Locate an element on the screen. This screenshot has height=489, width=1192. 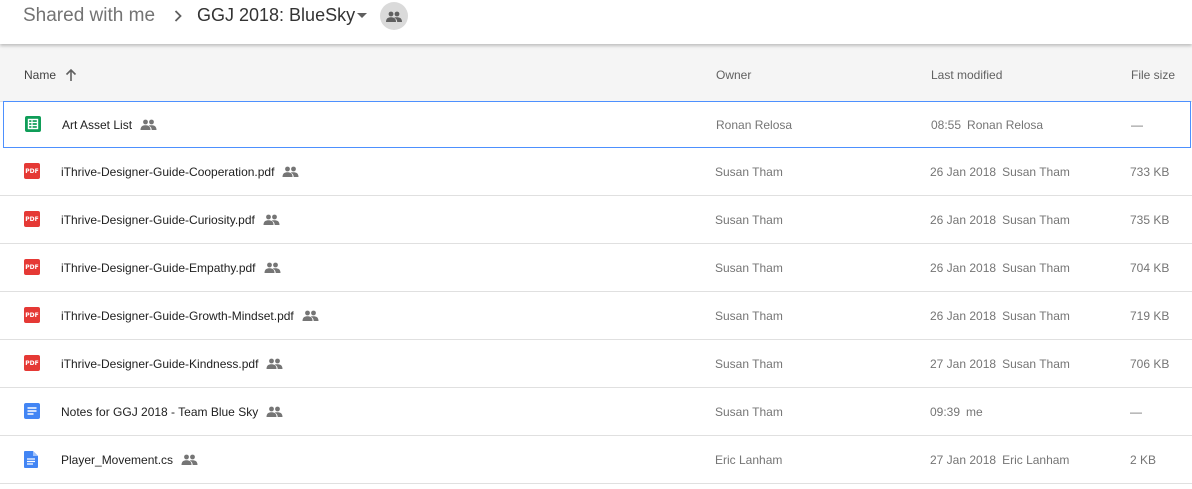
file-size: 735 KB is located at coordinates (1150, 220).